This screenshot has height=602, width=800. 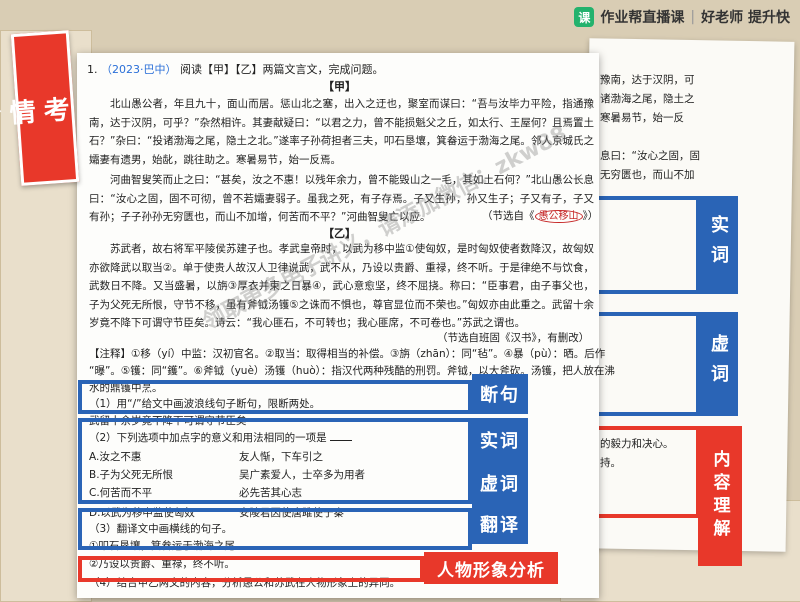 What do you see at coordinates (400, 17) in the screenshot?
I see `top-bar: 课 作业帮直播课 | 好老师 提升快` at bounding box center [400, 17].